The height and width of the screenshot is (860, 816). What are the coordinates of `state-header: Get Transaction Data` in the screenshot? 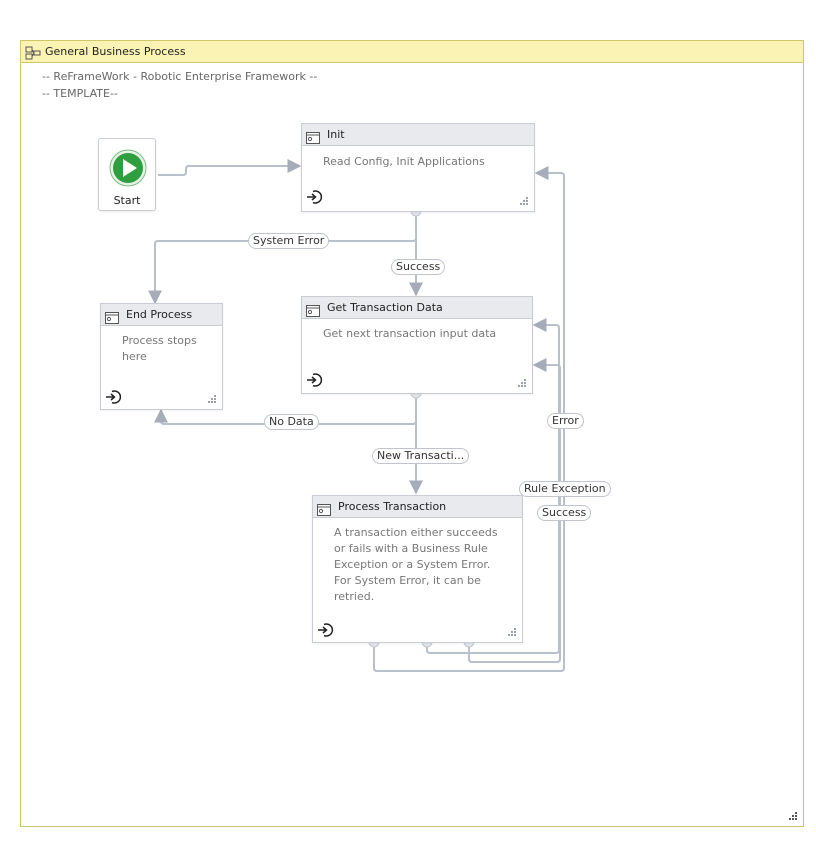 It's located at (417, 308).